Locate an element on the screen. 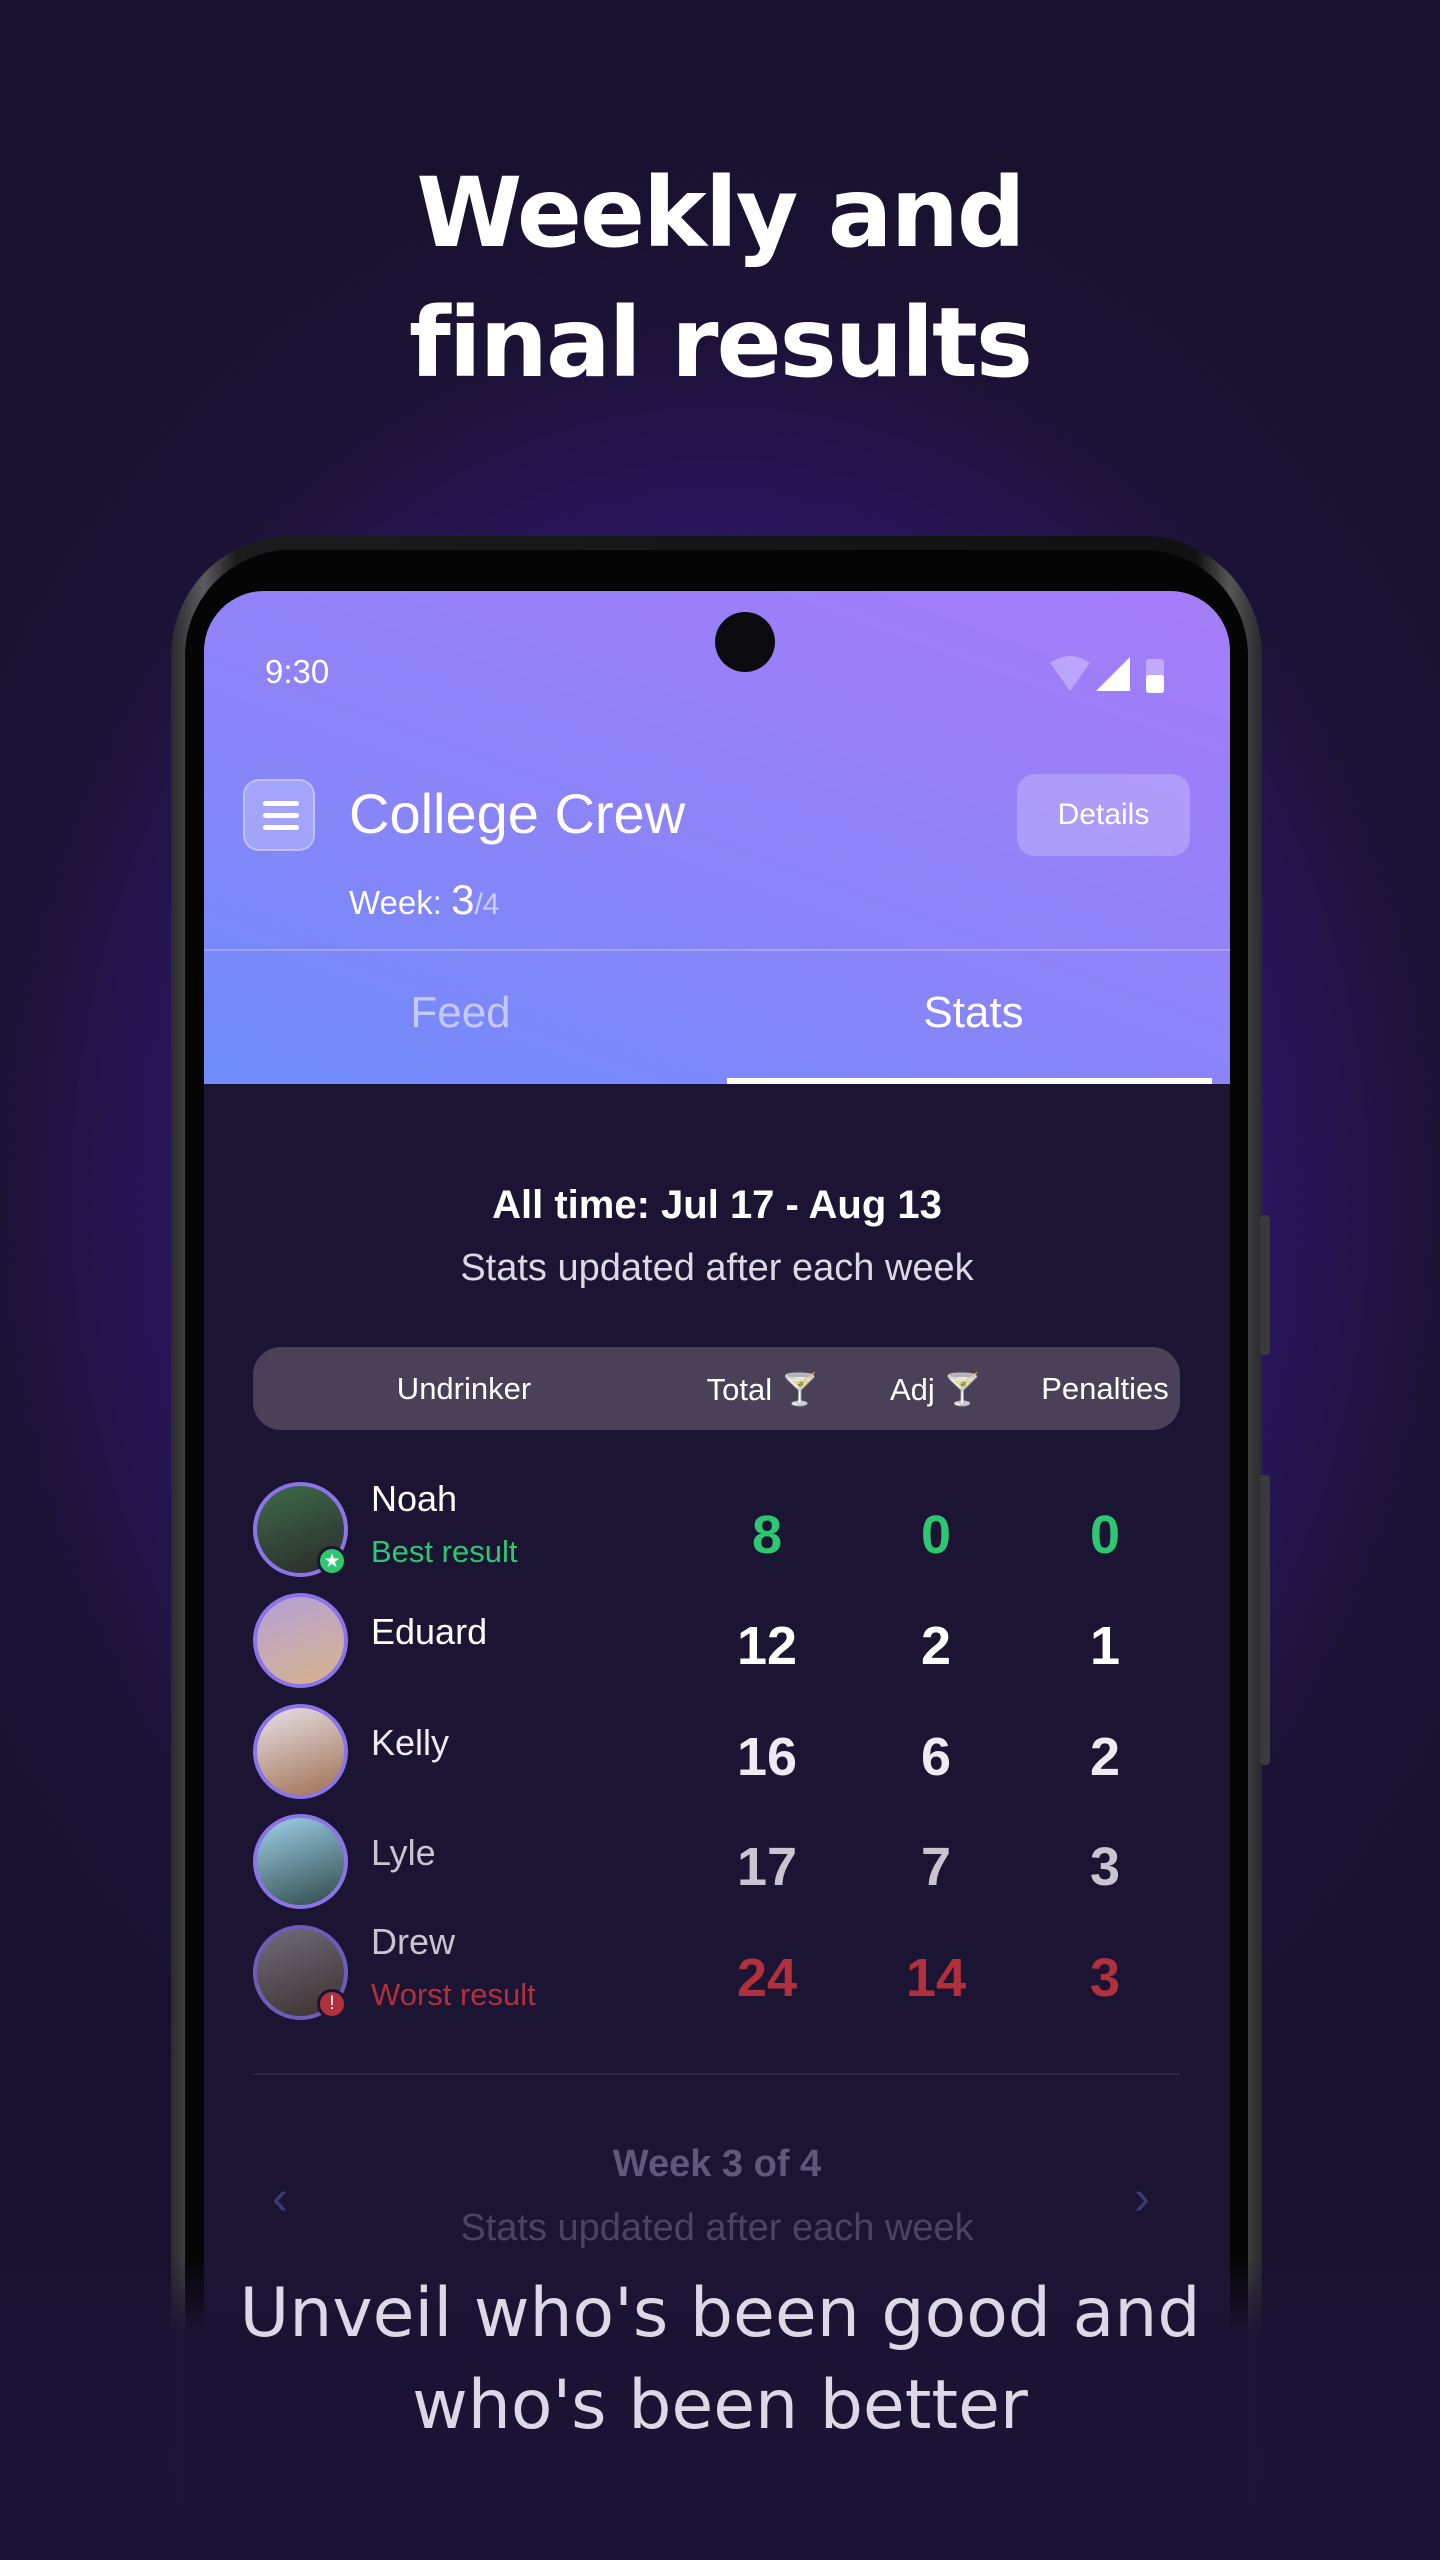  front-camera is located at coordinates (745, 642).